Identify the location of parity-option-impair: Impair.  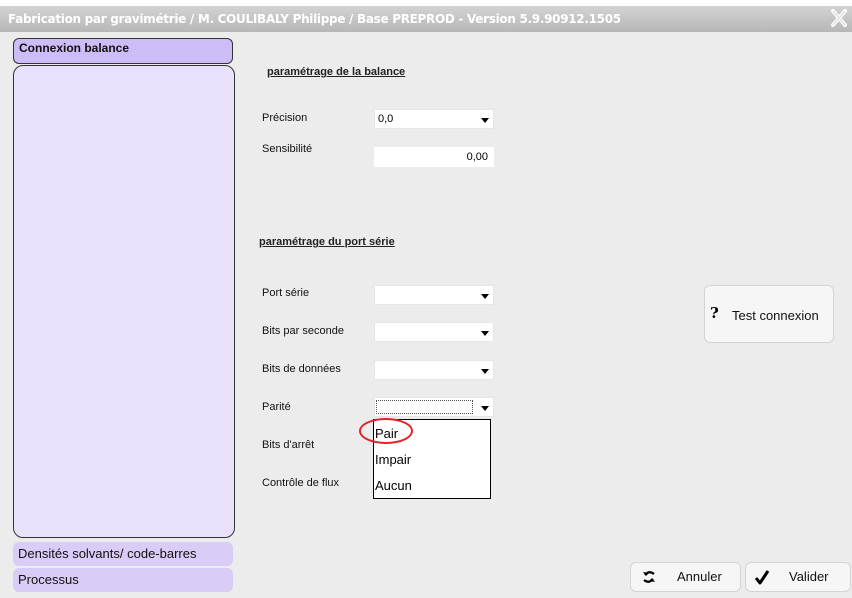
(393, 459).